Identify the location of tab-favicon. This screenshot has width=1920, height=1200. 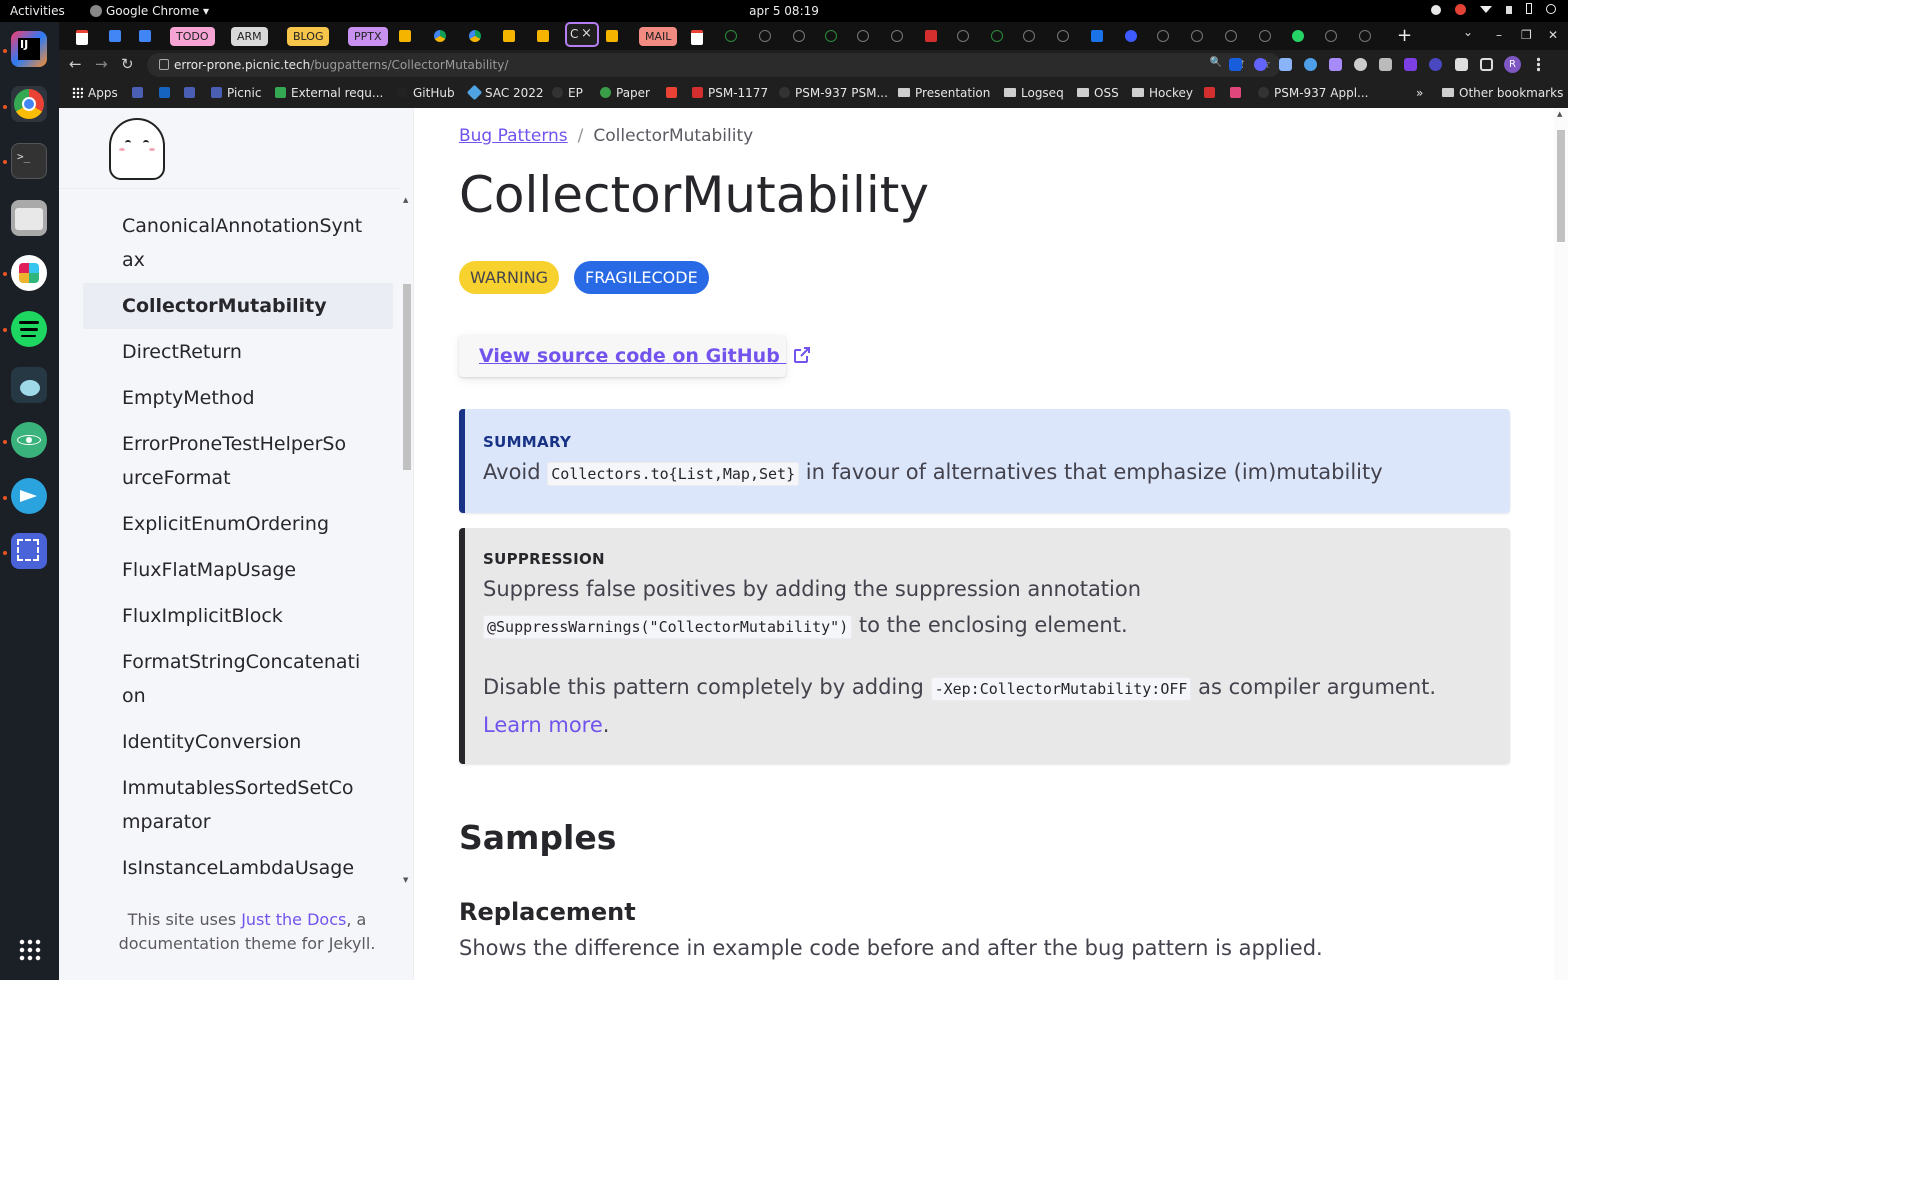
(1131, 36).